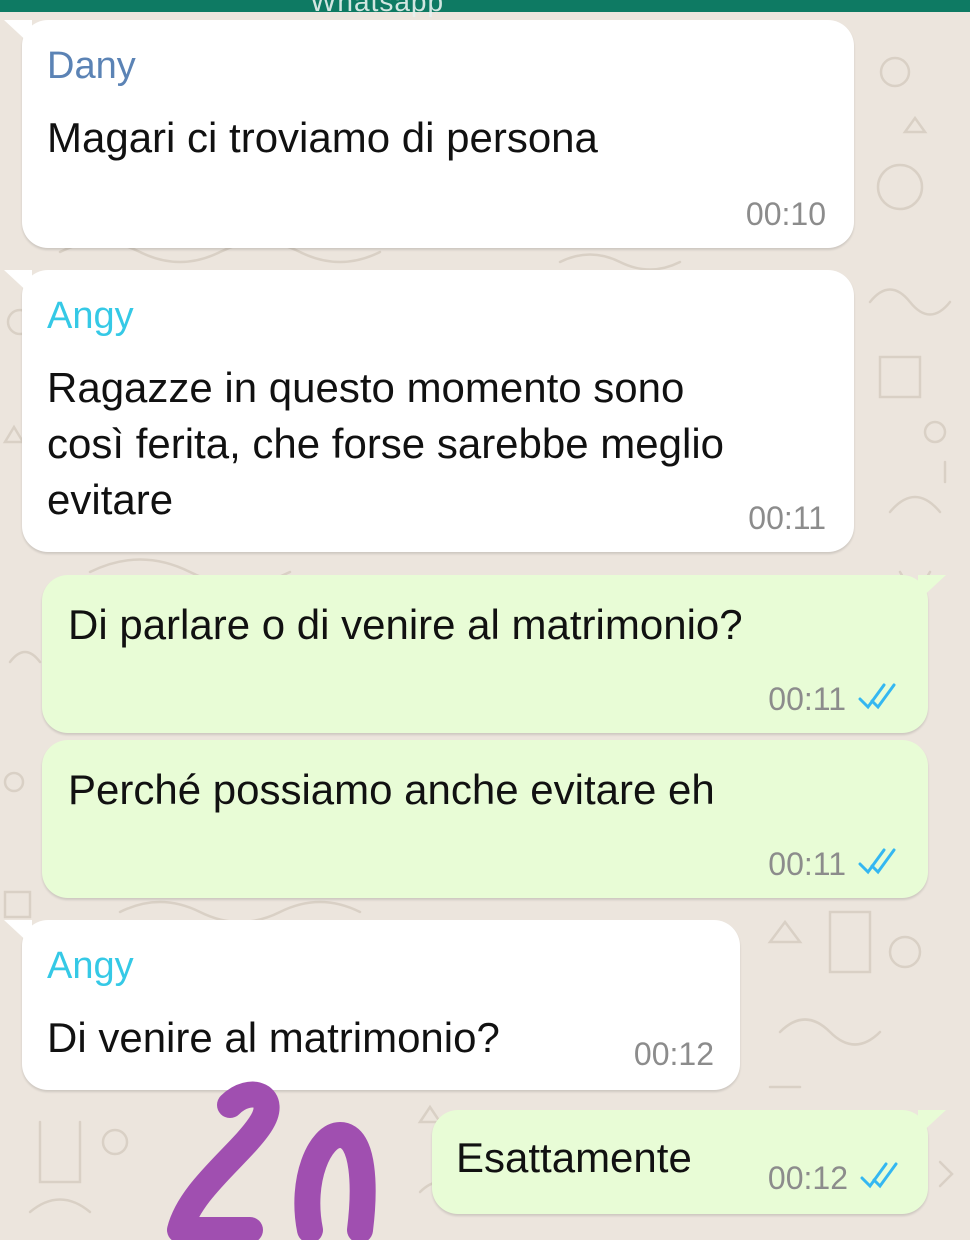  I want to click on message-time: 00:10, so click(785, 214).